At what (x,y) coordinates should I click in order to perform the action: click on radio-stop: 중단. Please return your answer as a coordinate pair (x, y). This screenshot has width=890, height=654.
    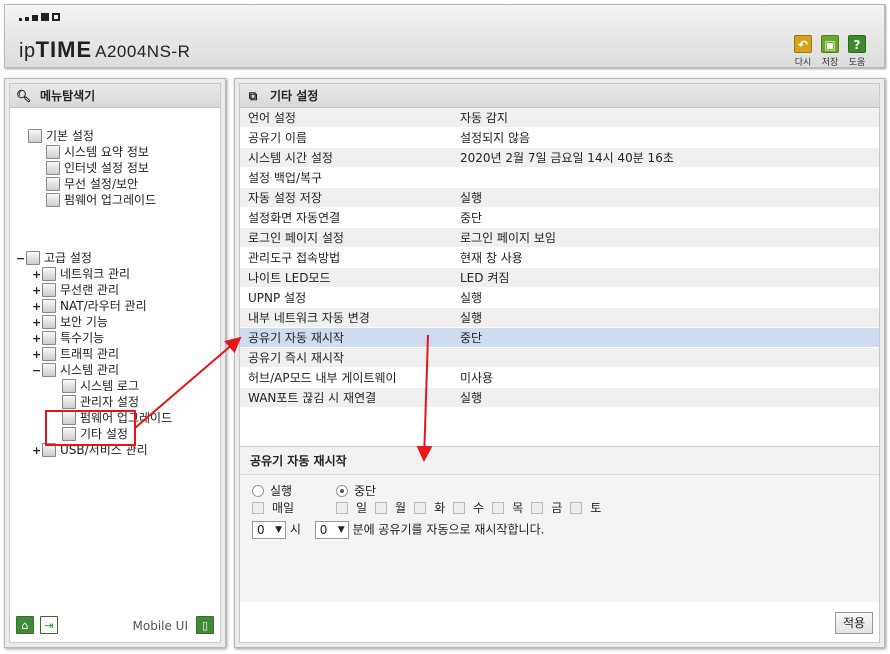
    Looking at the image, I should click on (356, 491).